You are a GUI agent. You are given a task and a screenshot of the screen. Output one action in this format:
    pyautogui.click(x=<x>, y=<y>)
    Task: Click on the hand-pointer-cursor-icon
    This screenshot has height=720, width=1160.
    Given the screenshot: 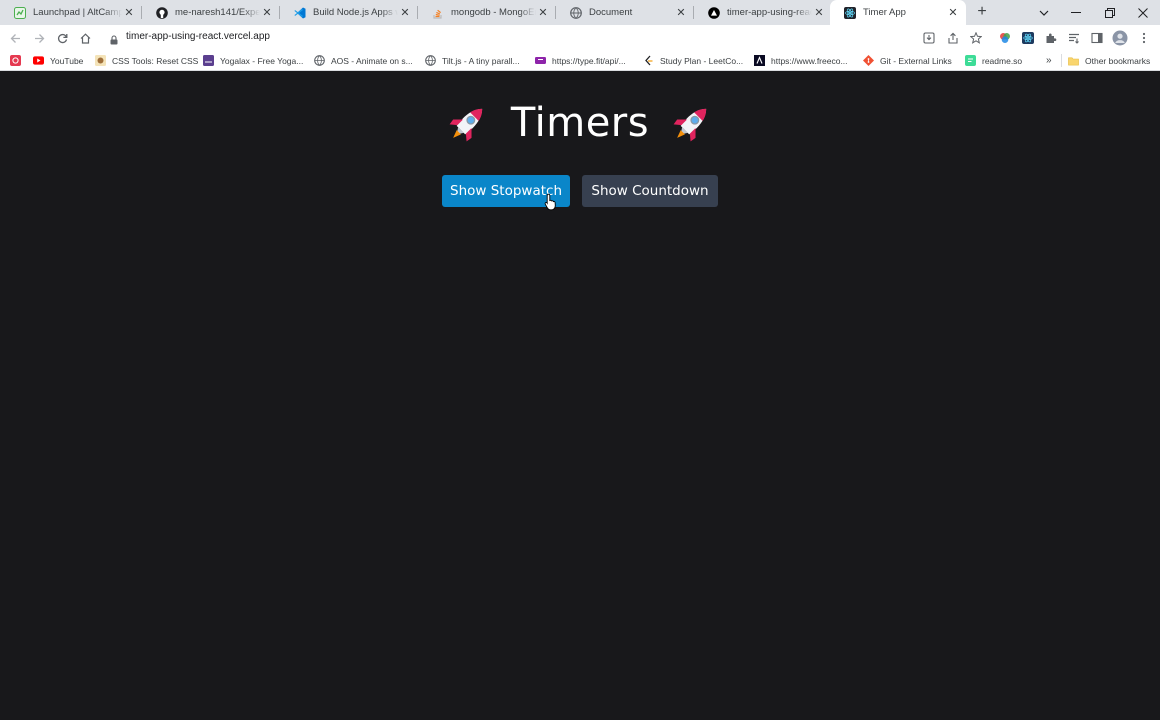 What is the action you would take?
    pyautogui.click(x=550, y=202)
    